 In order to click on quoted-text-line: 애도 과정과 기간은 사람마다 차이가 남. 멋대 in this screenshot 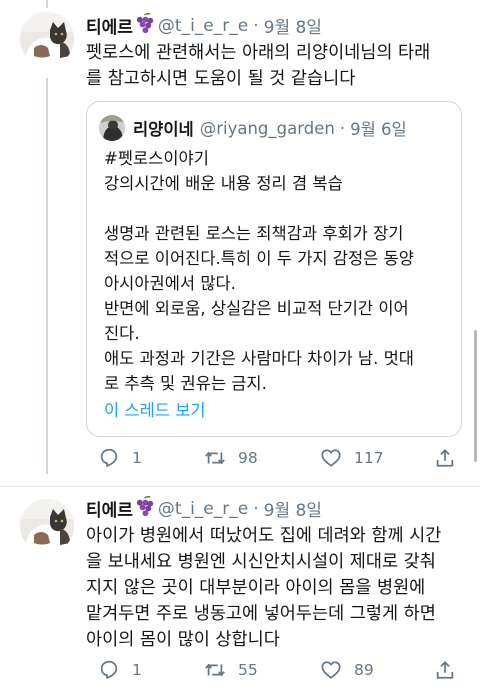, I will do `click(259, 358)`.